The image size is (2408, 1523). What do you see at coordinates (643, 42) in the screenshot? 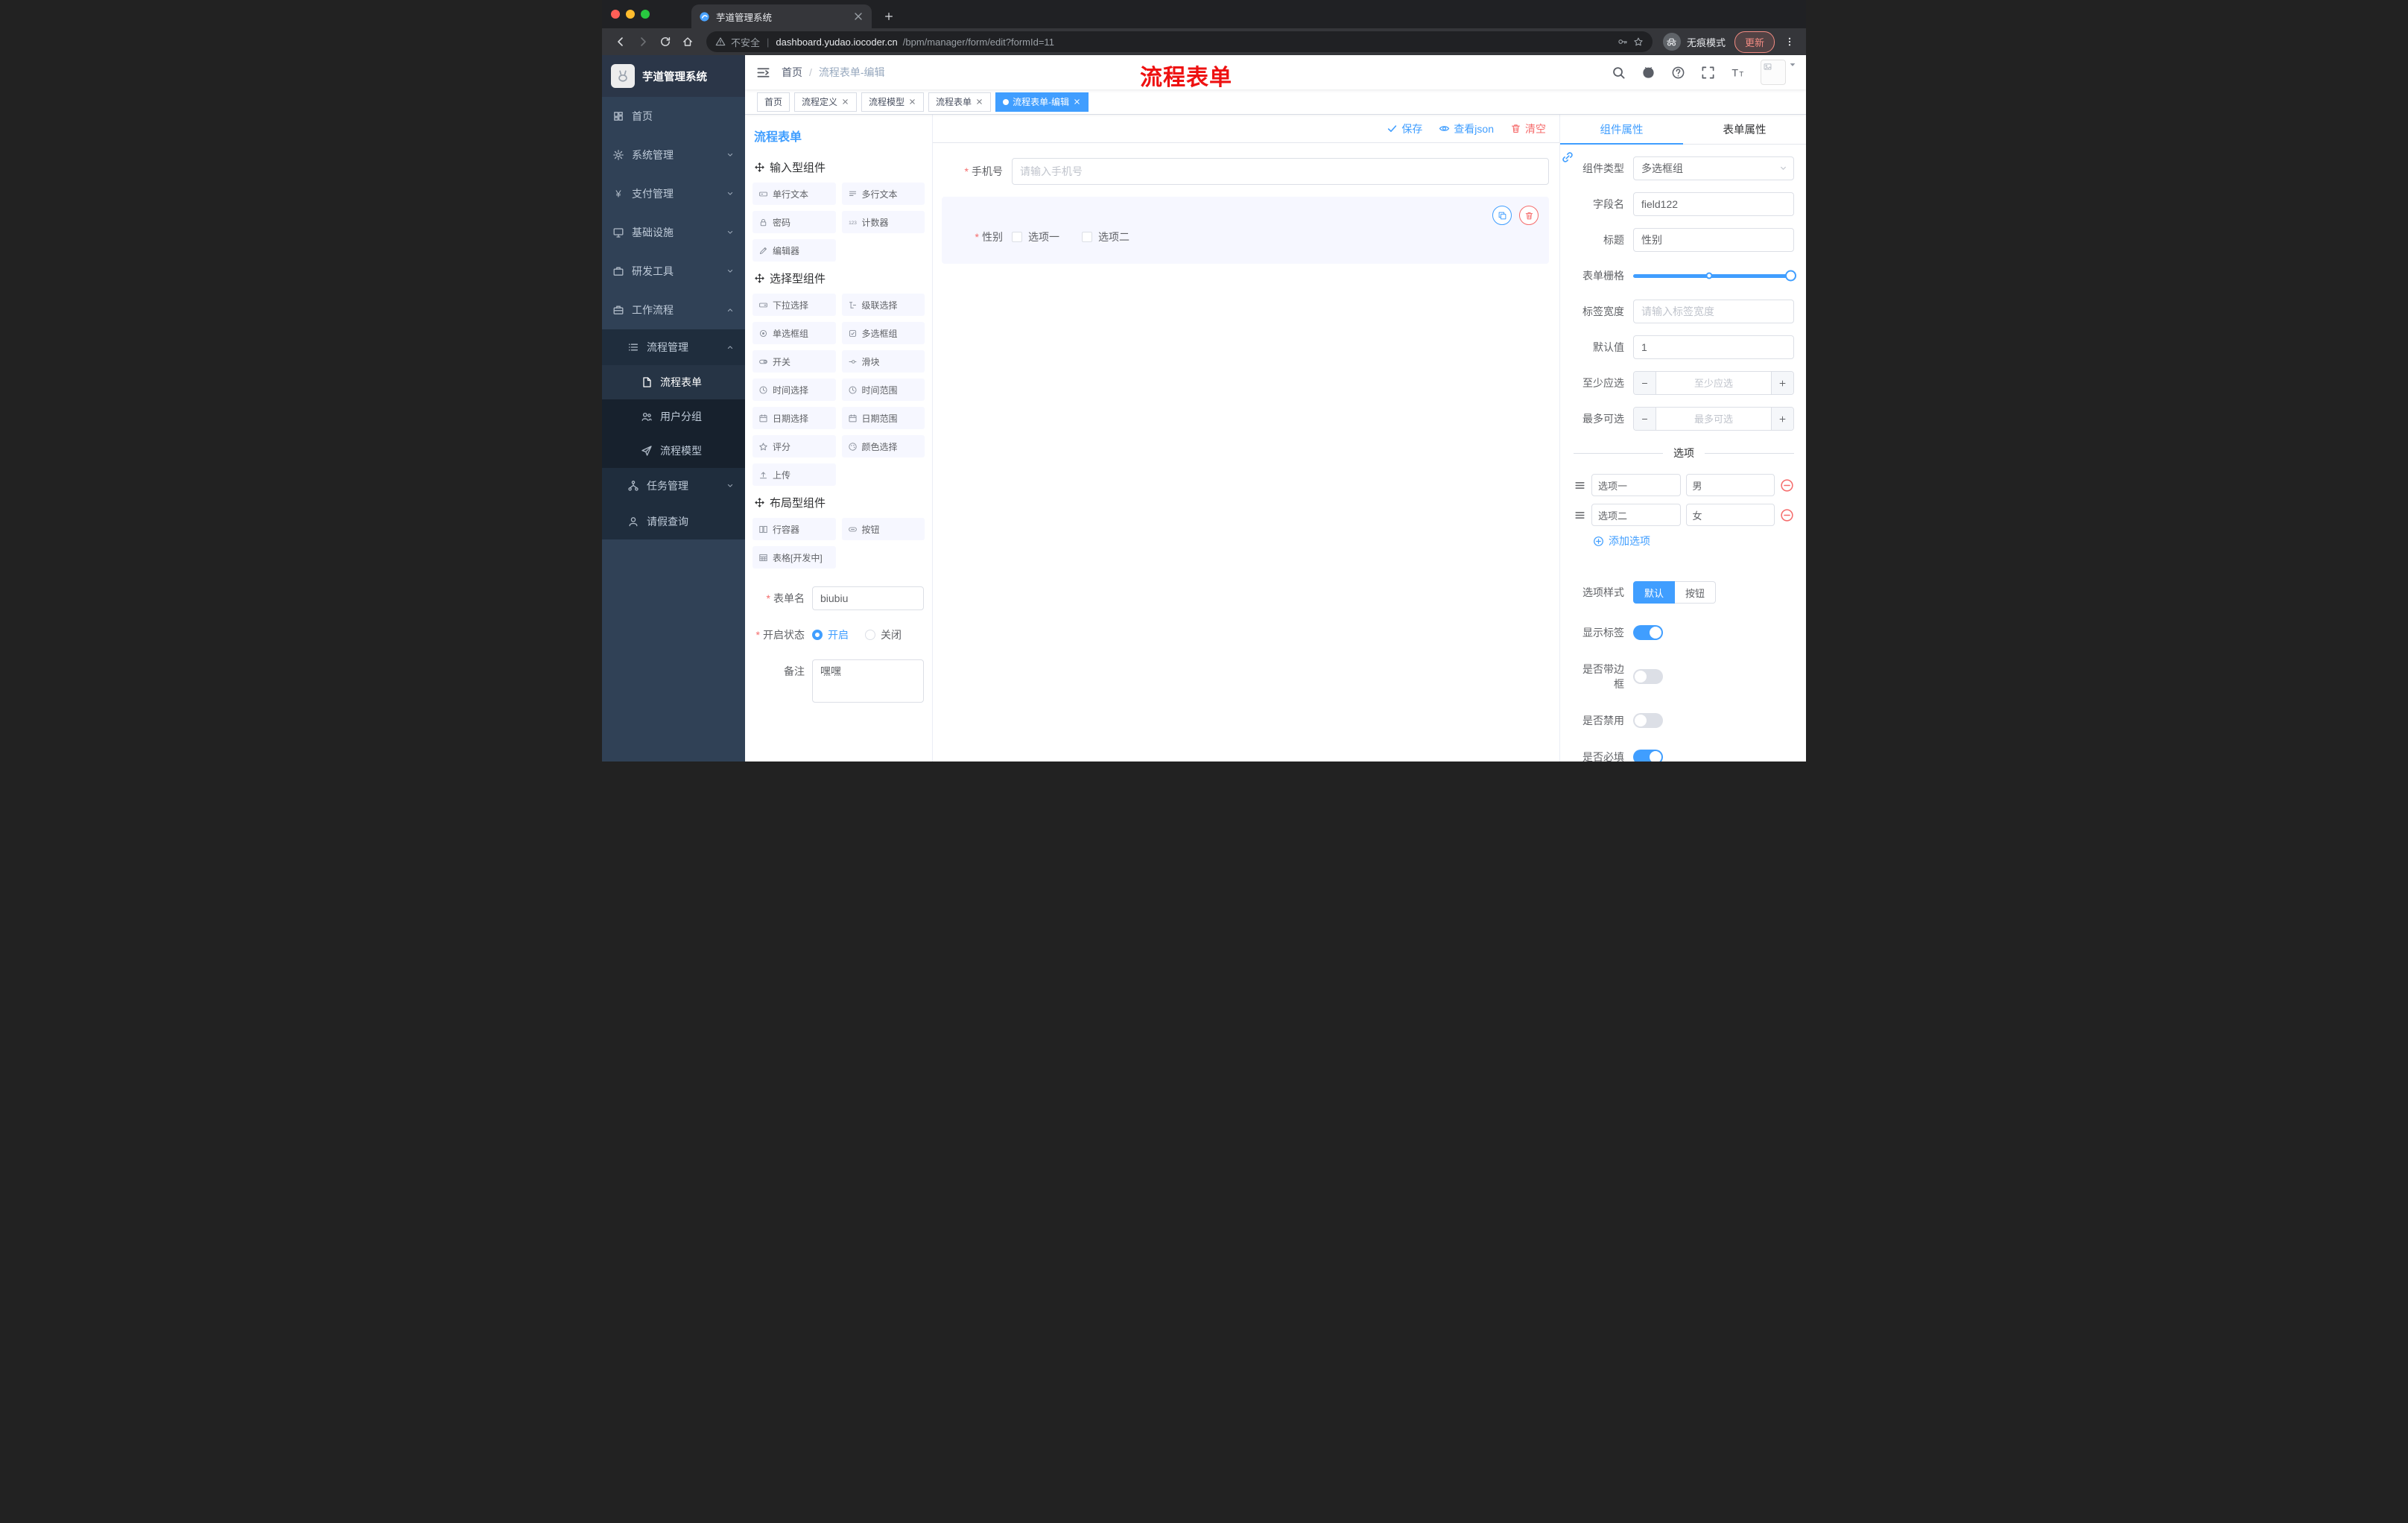
I see `forward-button` at bounding box center [643, 42].